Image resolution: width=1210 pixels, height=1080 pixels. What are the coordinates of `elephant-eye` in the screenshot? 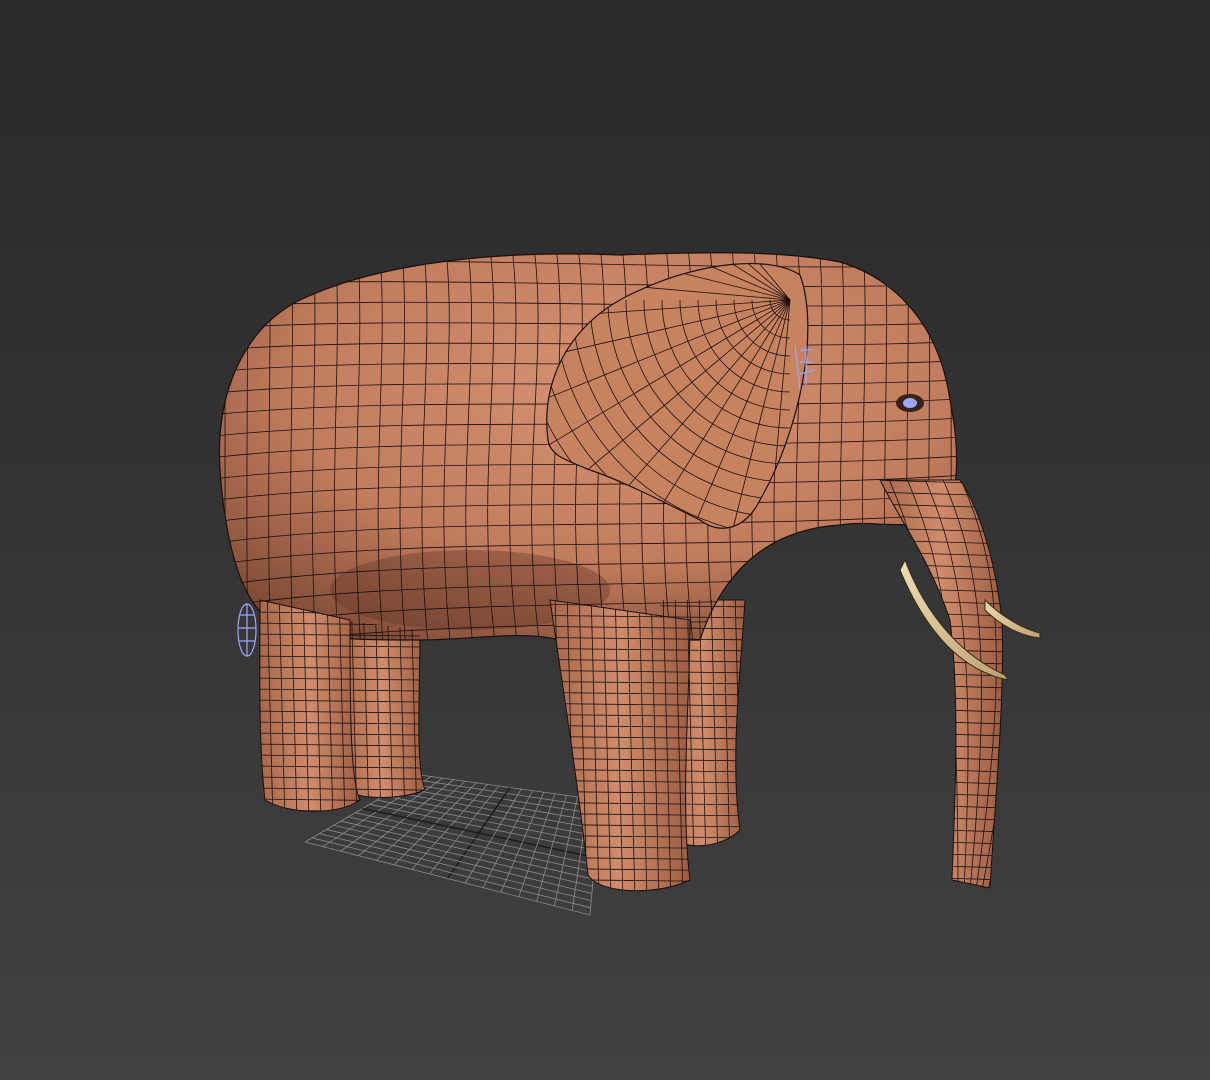 It's located at (910, 403).